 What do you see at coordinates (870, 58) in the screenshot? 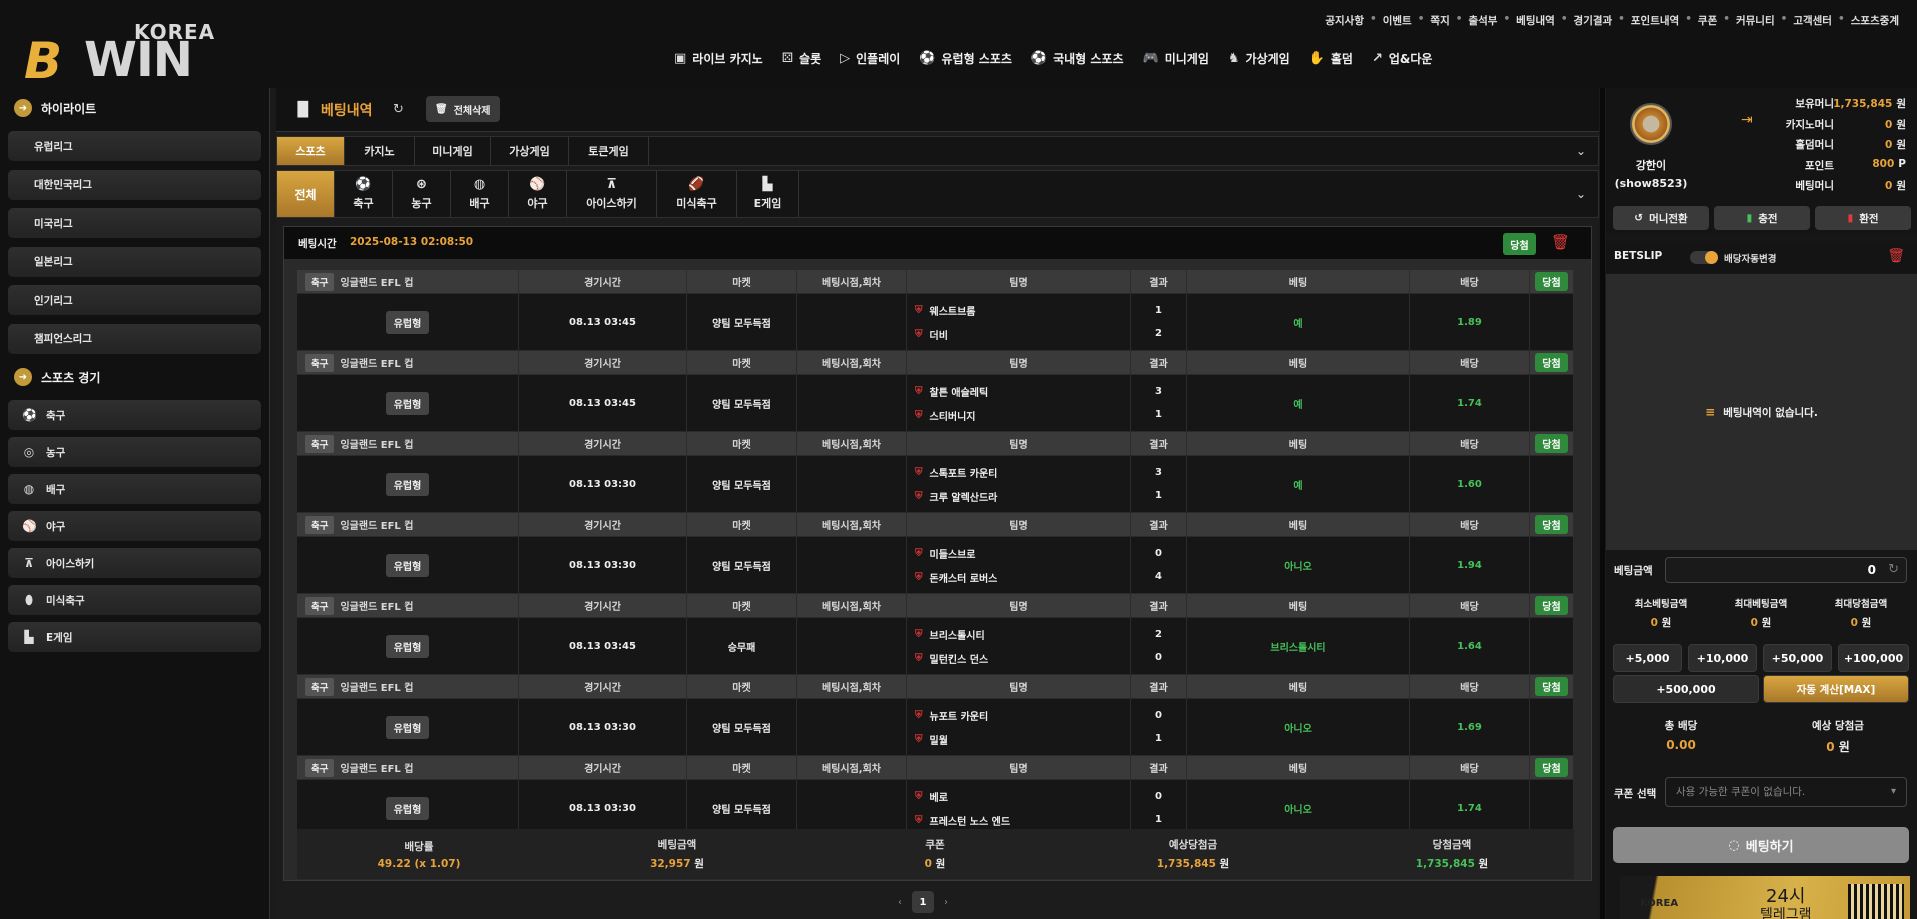
I see `nav-item: ▷ 인플레이` at bounding box center [870, 58].